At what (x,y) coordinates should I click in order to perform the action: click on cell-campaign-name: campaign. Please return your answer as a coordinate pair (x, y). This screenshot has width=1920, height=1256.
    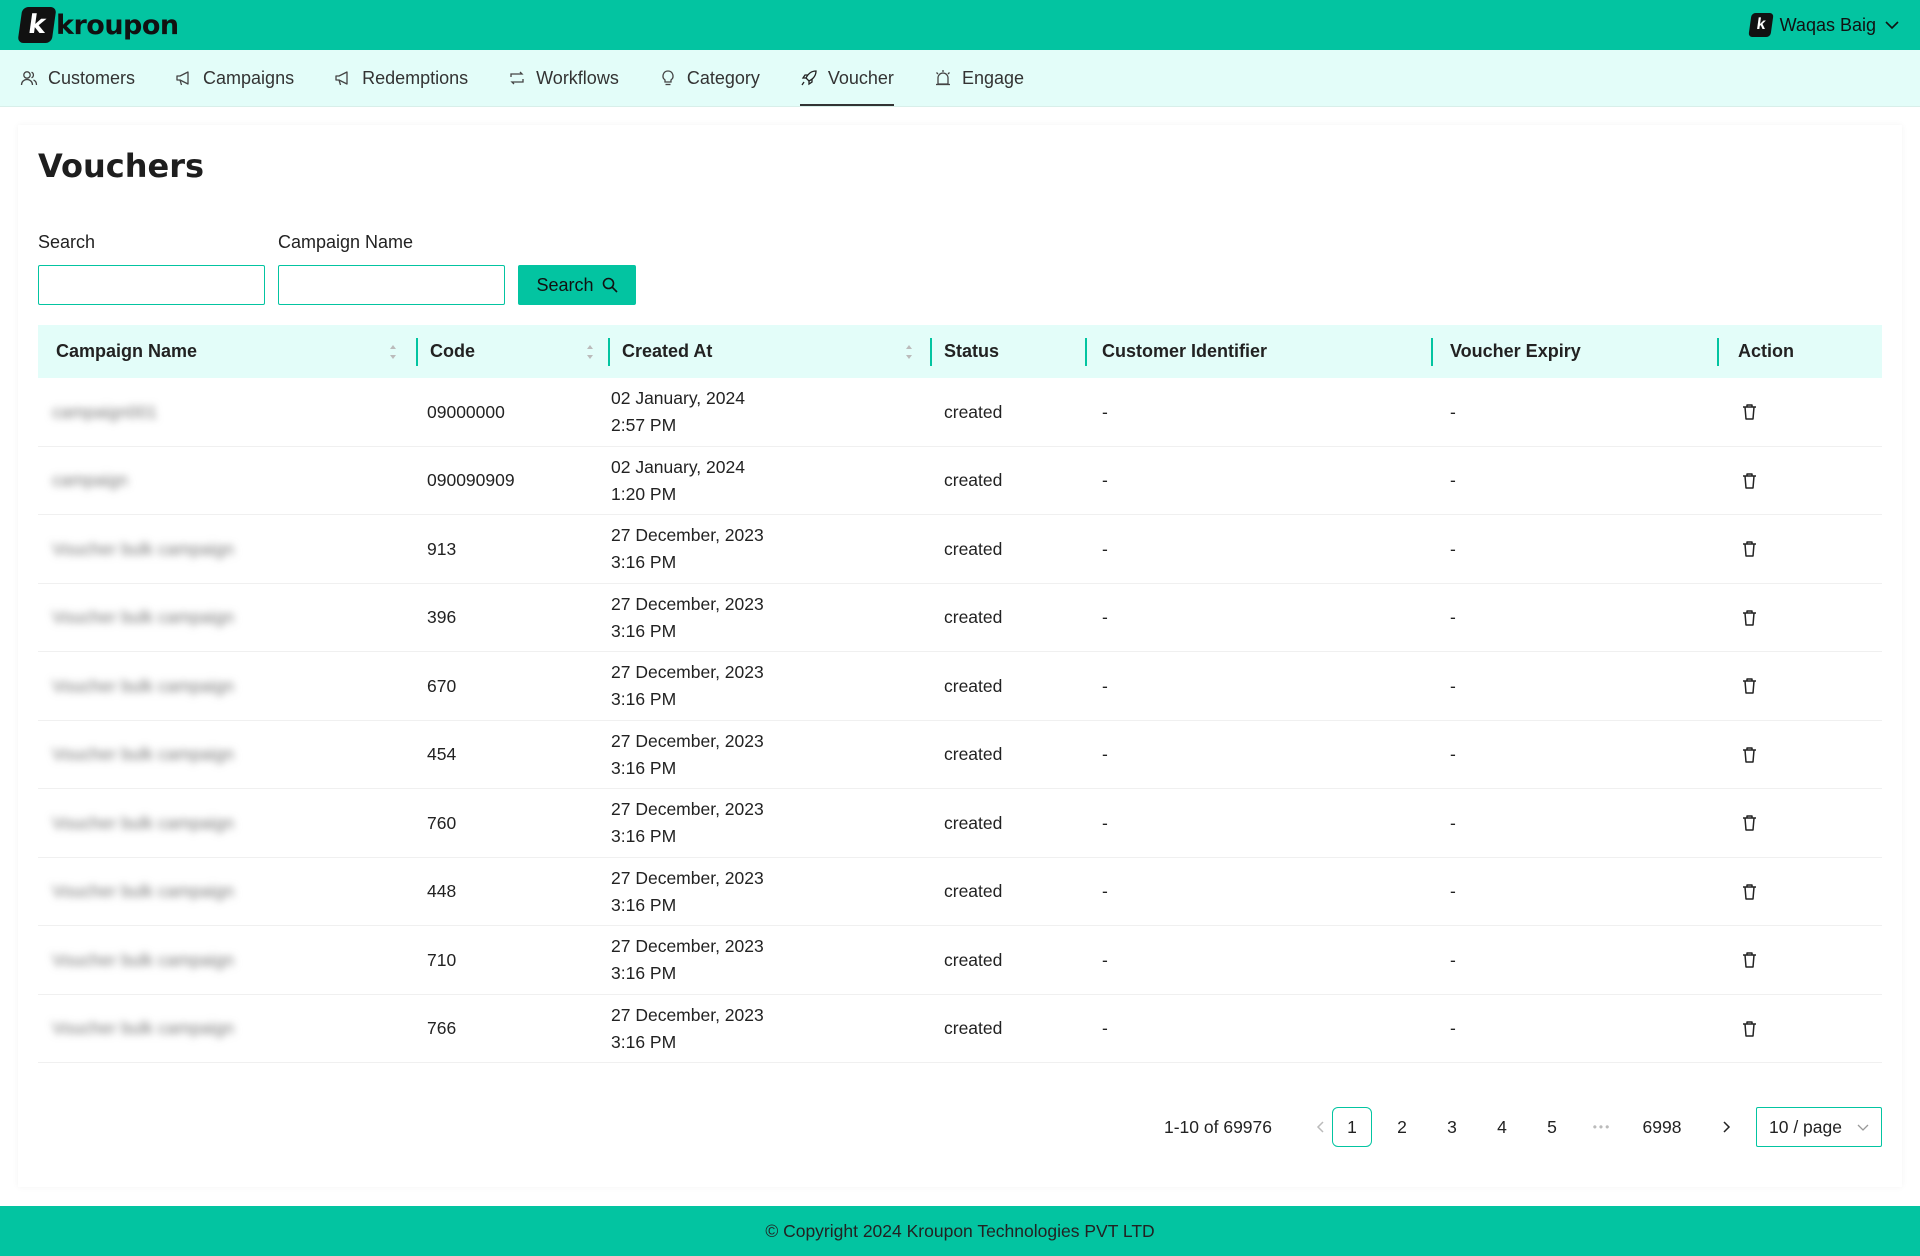
    Looking at the image, I should click on (90, 480).